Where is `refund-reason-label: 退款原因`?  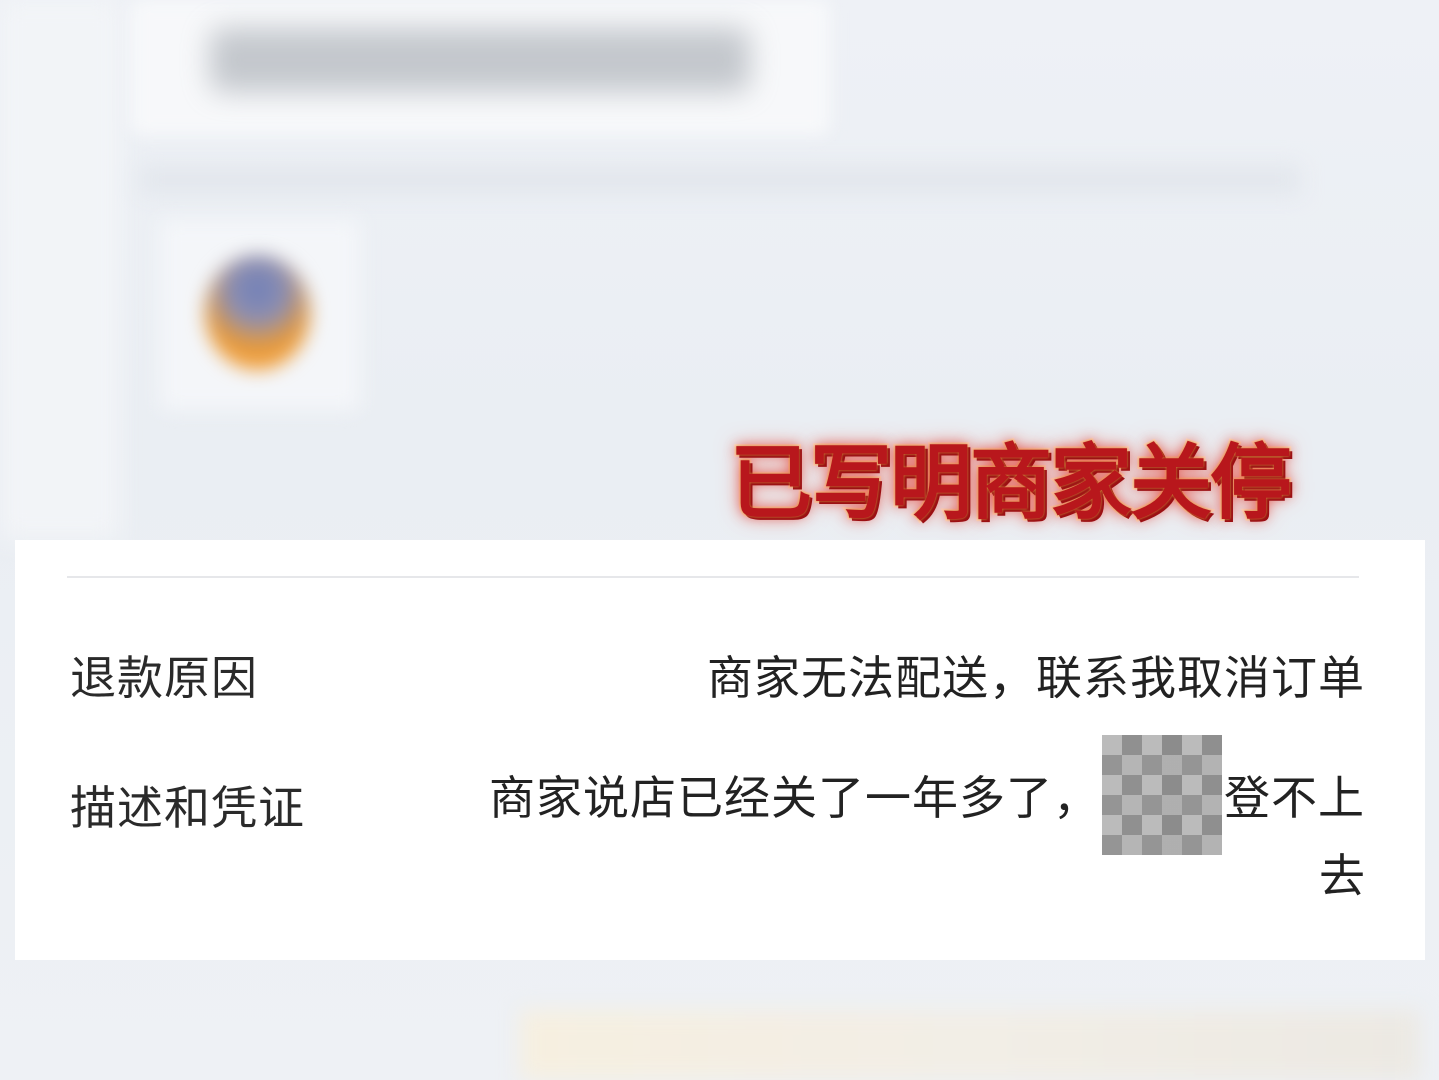
refund-reason-label: 退款原因 is located at coordinates (164, 678).